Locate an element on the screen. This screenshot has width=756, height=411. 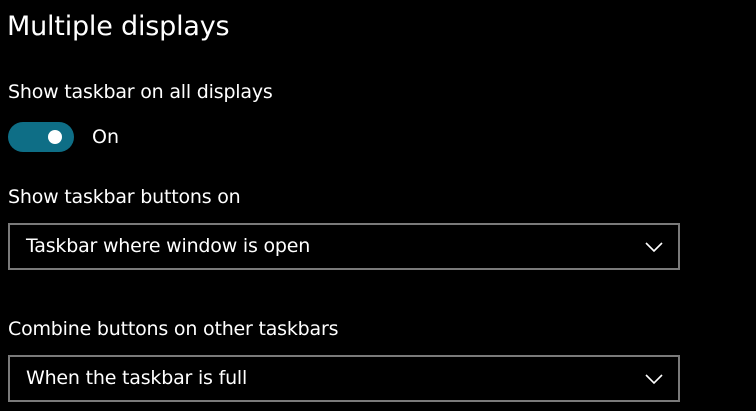
show-taskbar-all-label: Show taskbar on all displays is located at coordinates (140, 92).